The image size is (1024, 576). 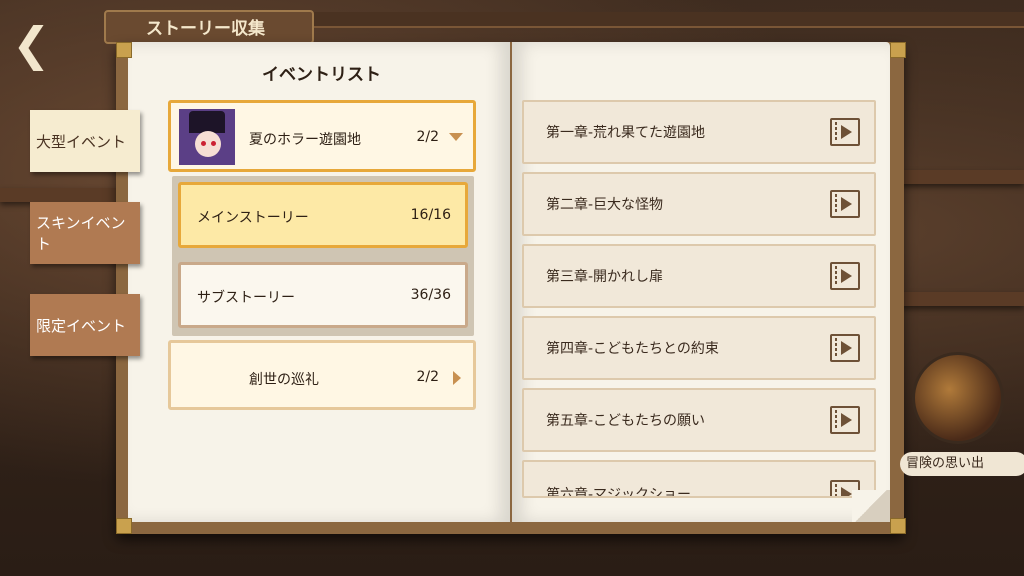 What do you see at coordinates (85, 141) in the screenshot?
I see `tab-large-event: 大型イベント` at bounding box center [85, 141].